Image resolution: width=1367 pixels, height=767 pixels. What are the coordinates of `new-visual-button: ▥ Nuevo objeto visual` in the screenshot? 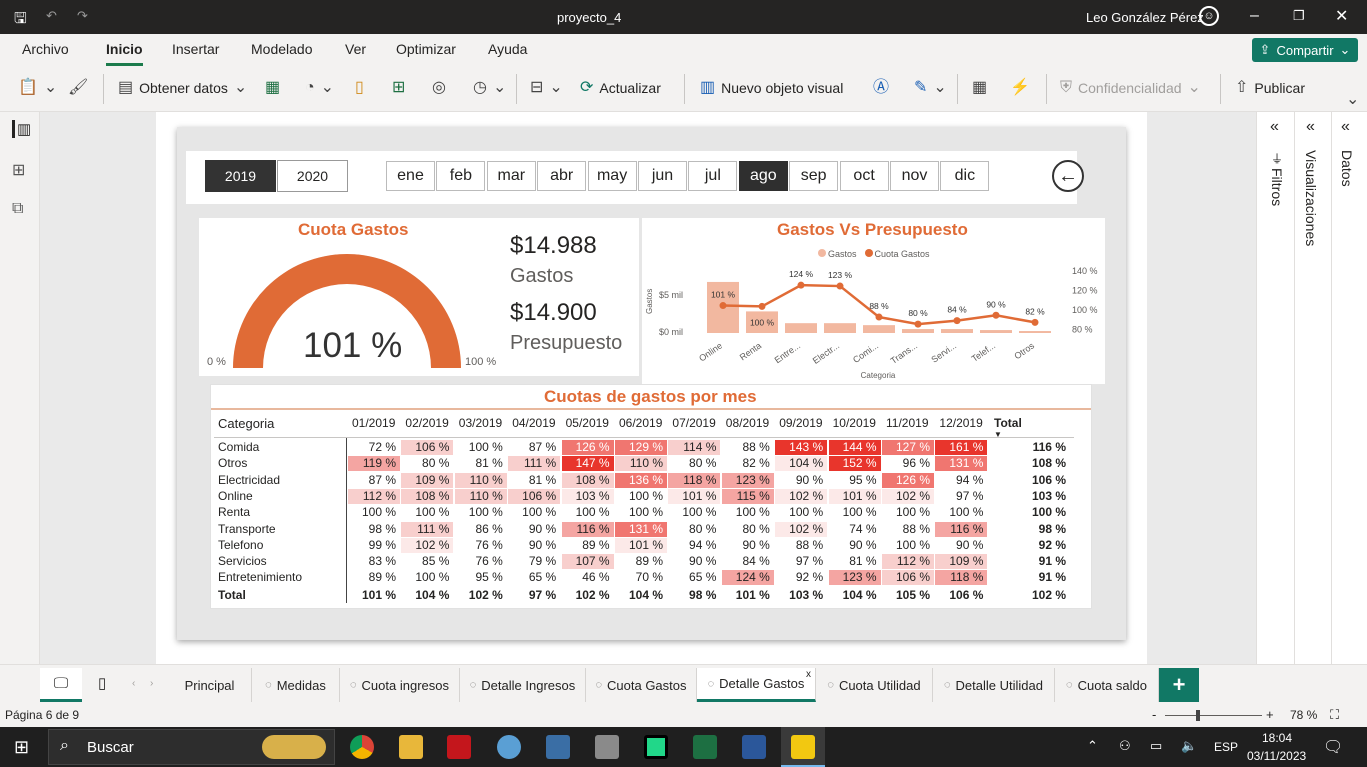 It's located at (771, 88).